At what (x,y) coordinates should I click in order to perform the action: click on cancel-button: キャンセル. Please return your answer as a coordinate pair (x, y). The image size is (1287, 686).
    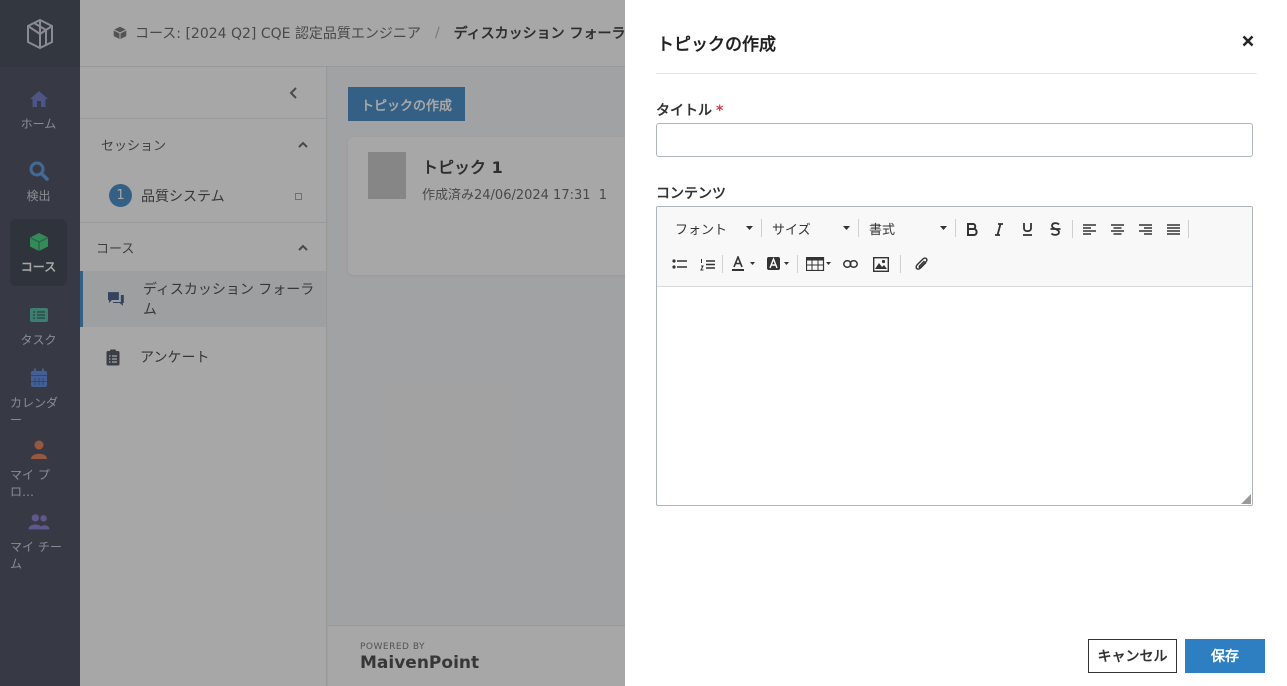
    Looking at the image, I should click on (1132, 656).